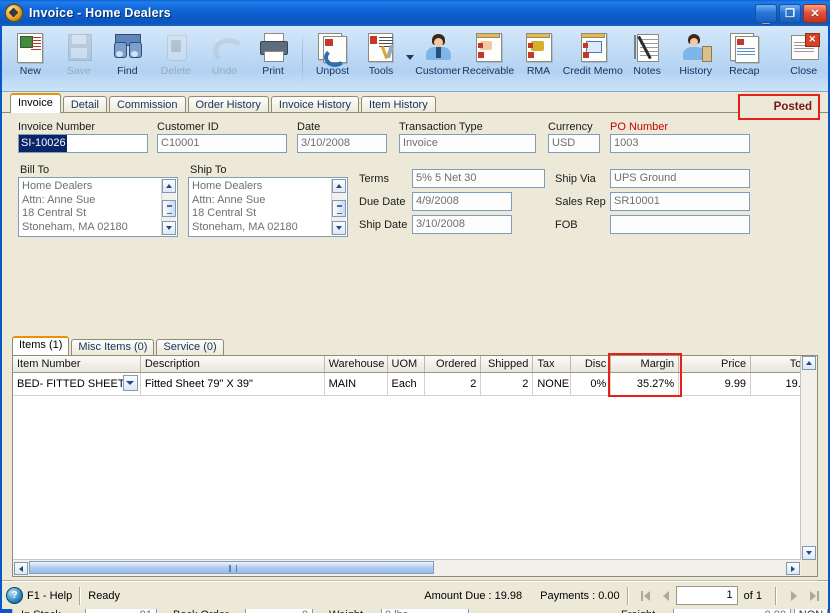  I want to click on ship-date-input: 3/10/2008, so click(462, 224).